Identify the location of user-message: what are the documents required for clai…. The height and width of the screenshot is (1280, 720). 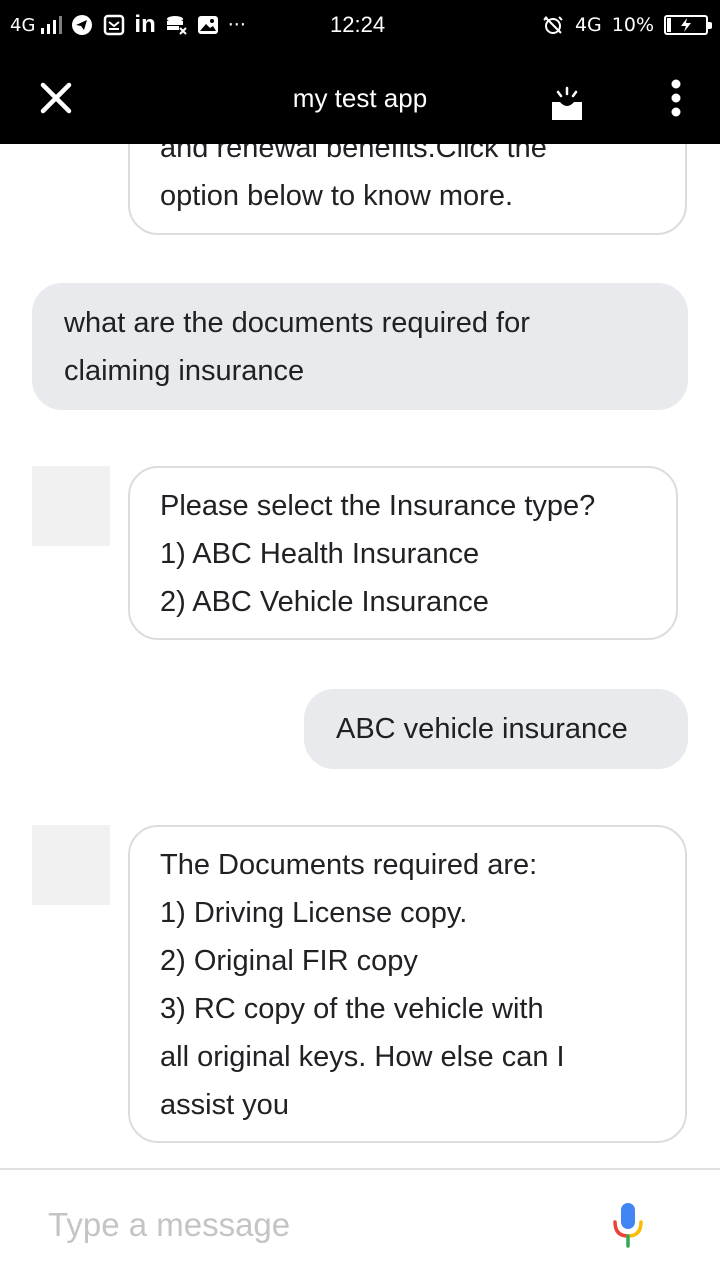
(360, 346).